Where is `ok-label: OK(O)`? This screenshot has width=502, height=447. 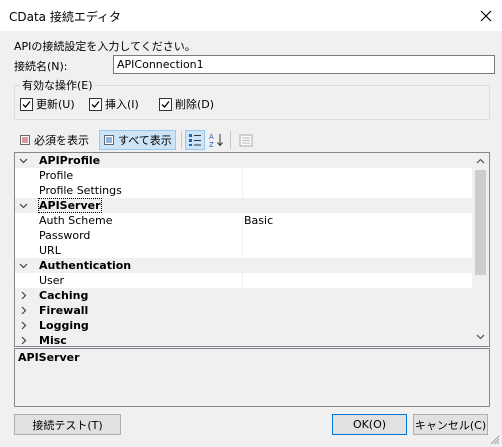
ok-label: OK(O) is located at coordinates (369, 424).